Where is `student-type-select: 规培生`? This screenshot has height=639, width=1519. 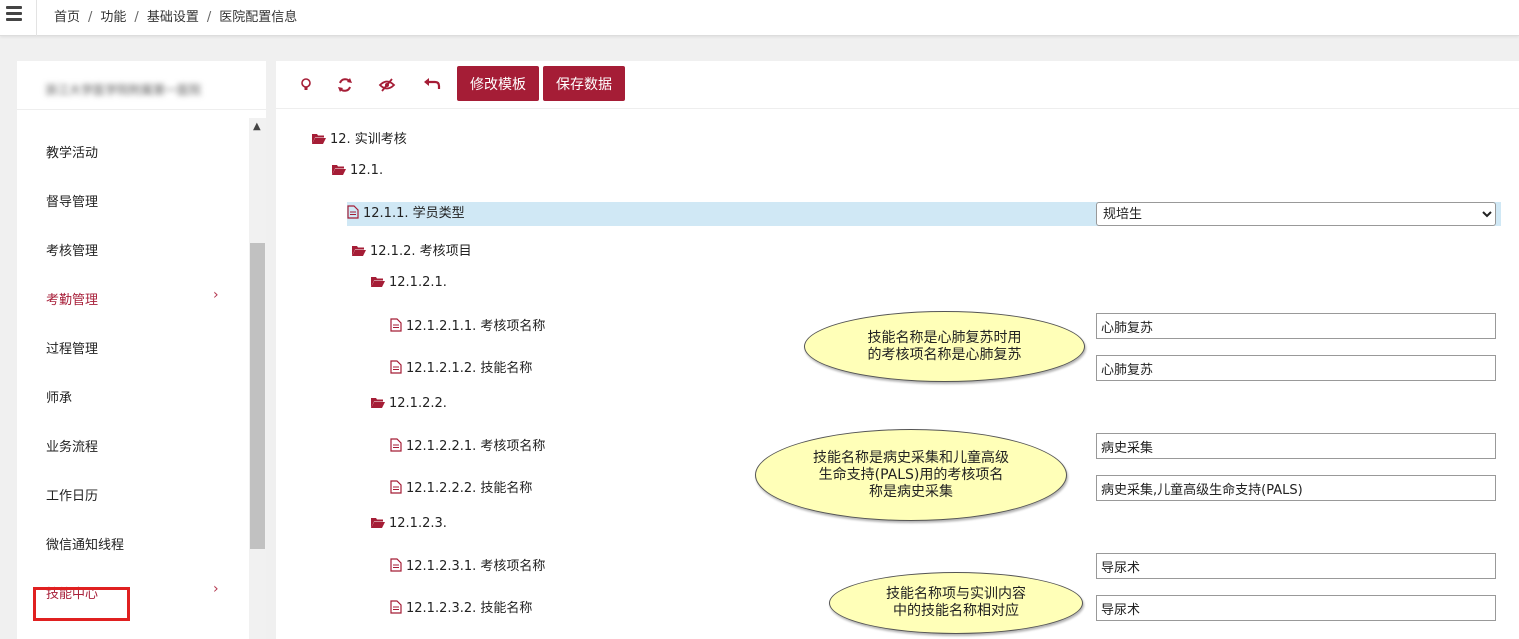 student-type-select: 规培生 is located at coordinates (1296, 214).